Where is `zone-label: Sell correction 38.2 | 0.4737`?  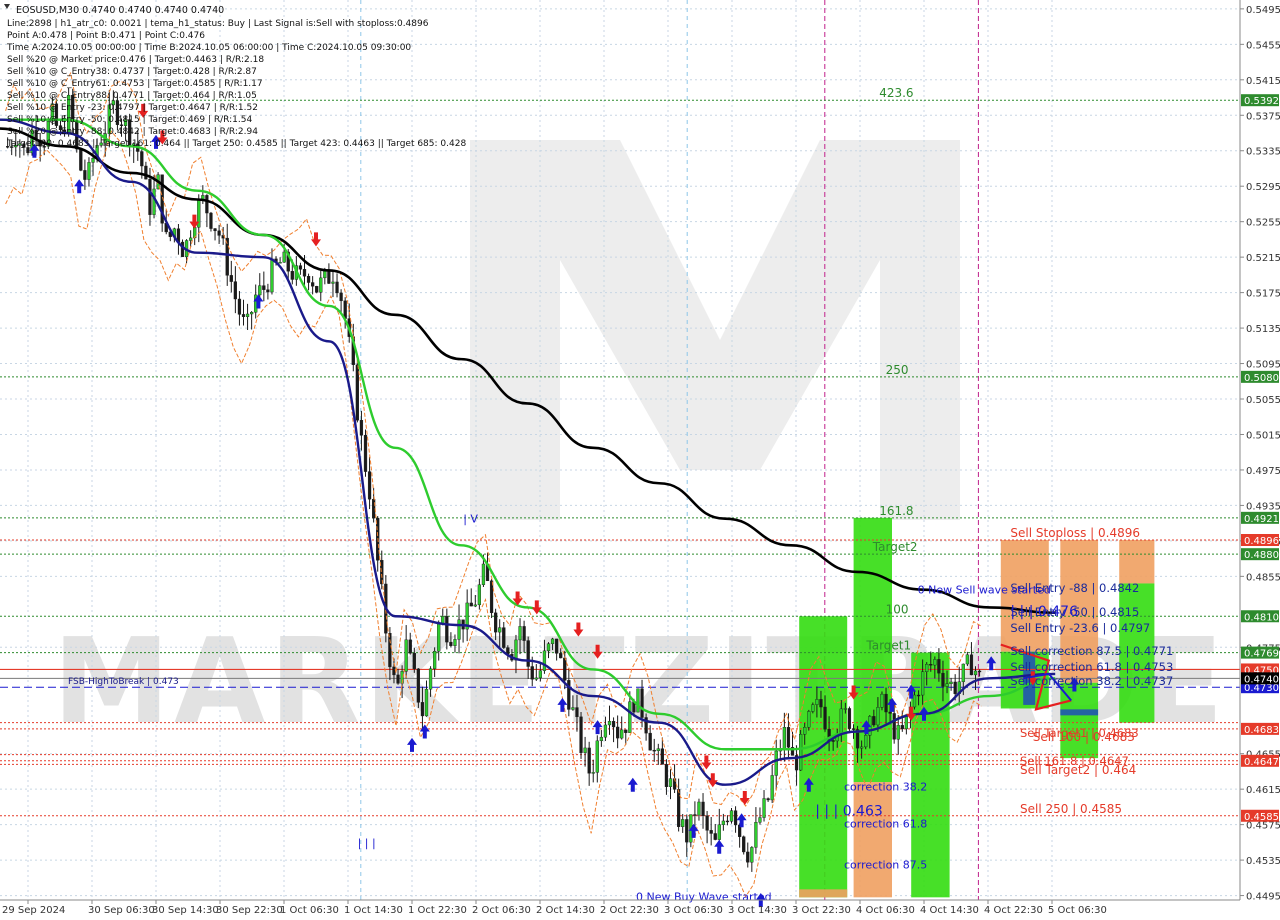 zone-label: Sell correction 38.2 | 0.4737 is located at coordinates (1091, 681).